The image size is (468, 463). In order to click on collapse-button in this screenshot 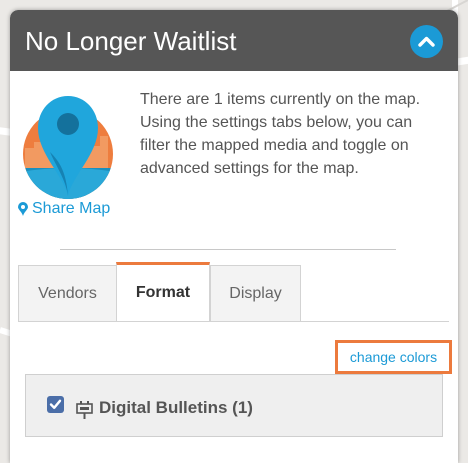, I will do `click(426, 41)`.